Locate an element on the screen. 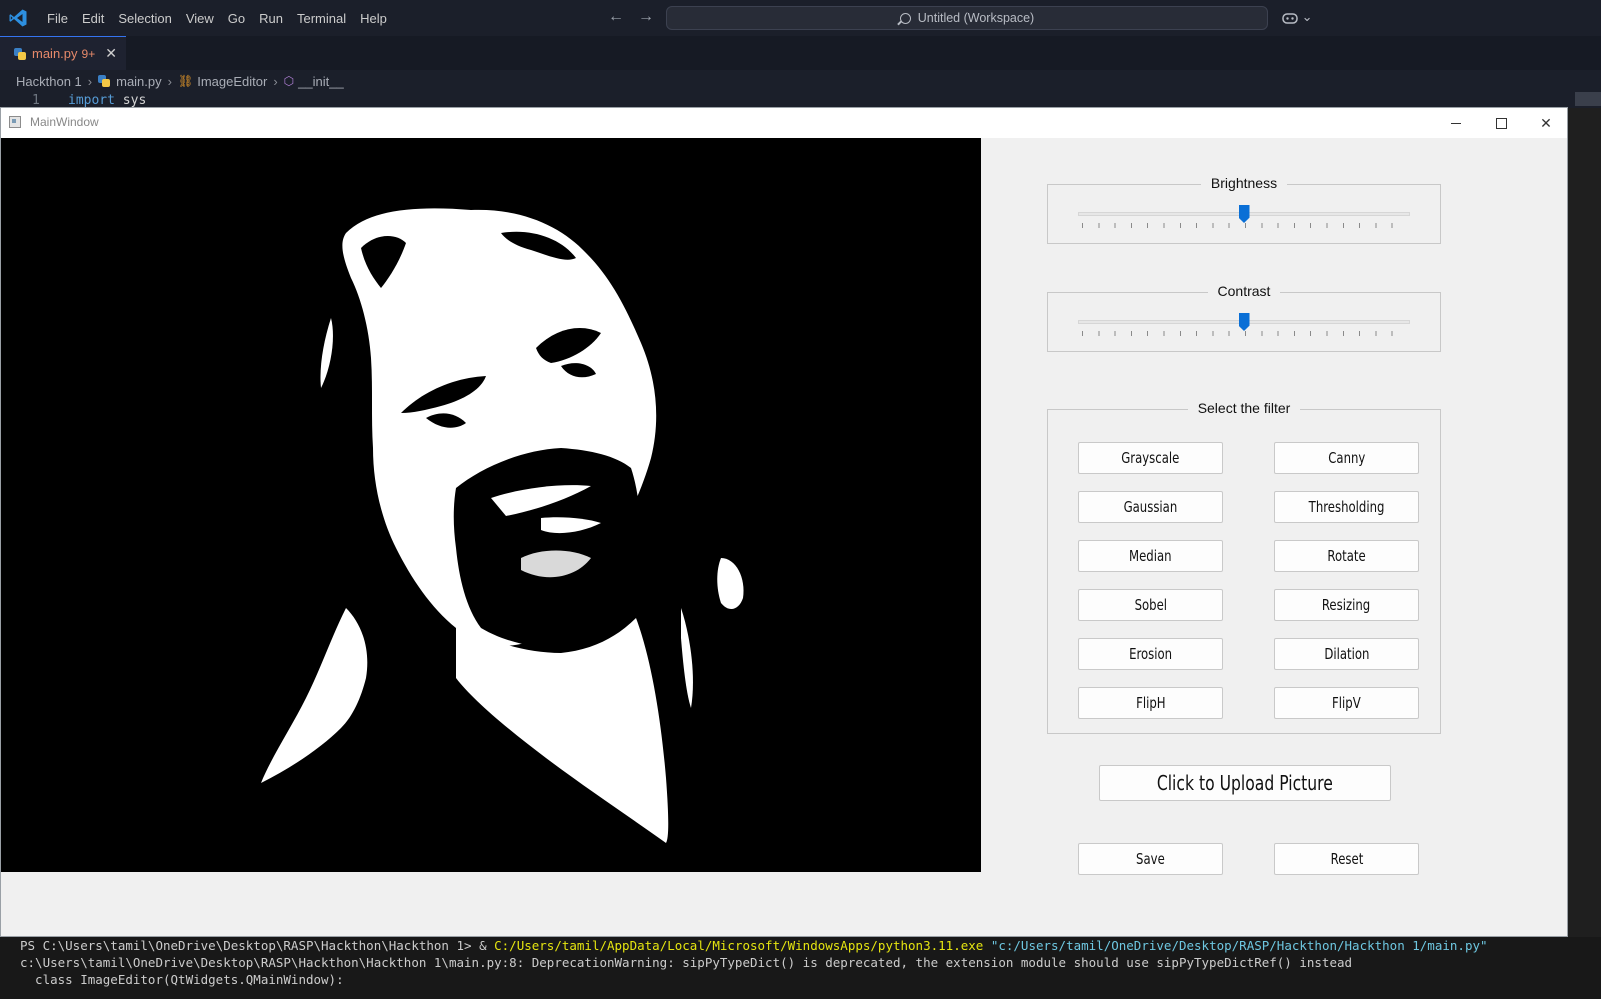 Image resolution: width=1601 pixels, height=999 pixels. nav-arrows: ← → is located at coordinates (638, 17).